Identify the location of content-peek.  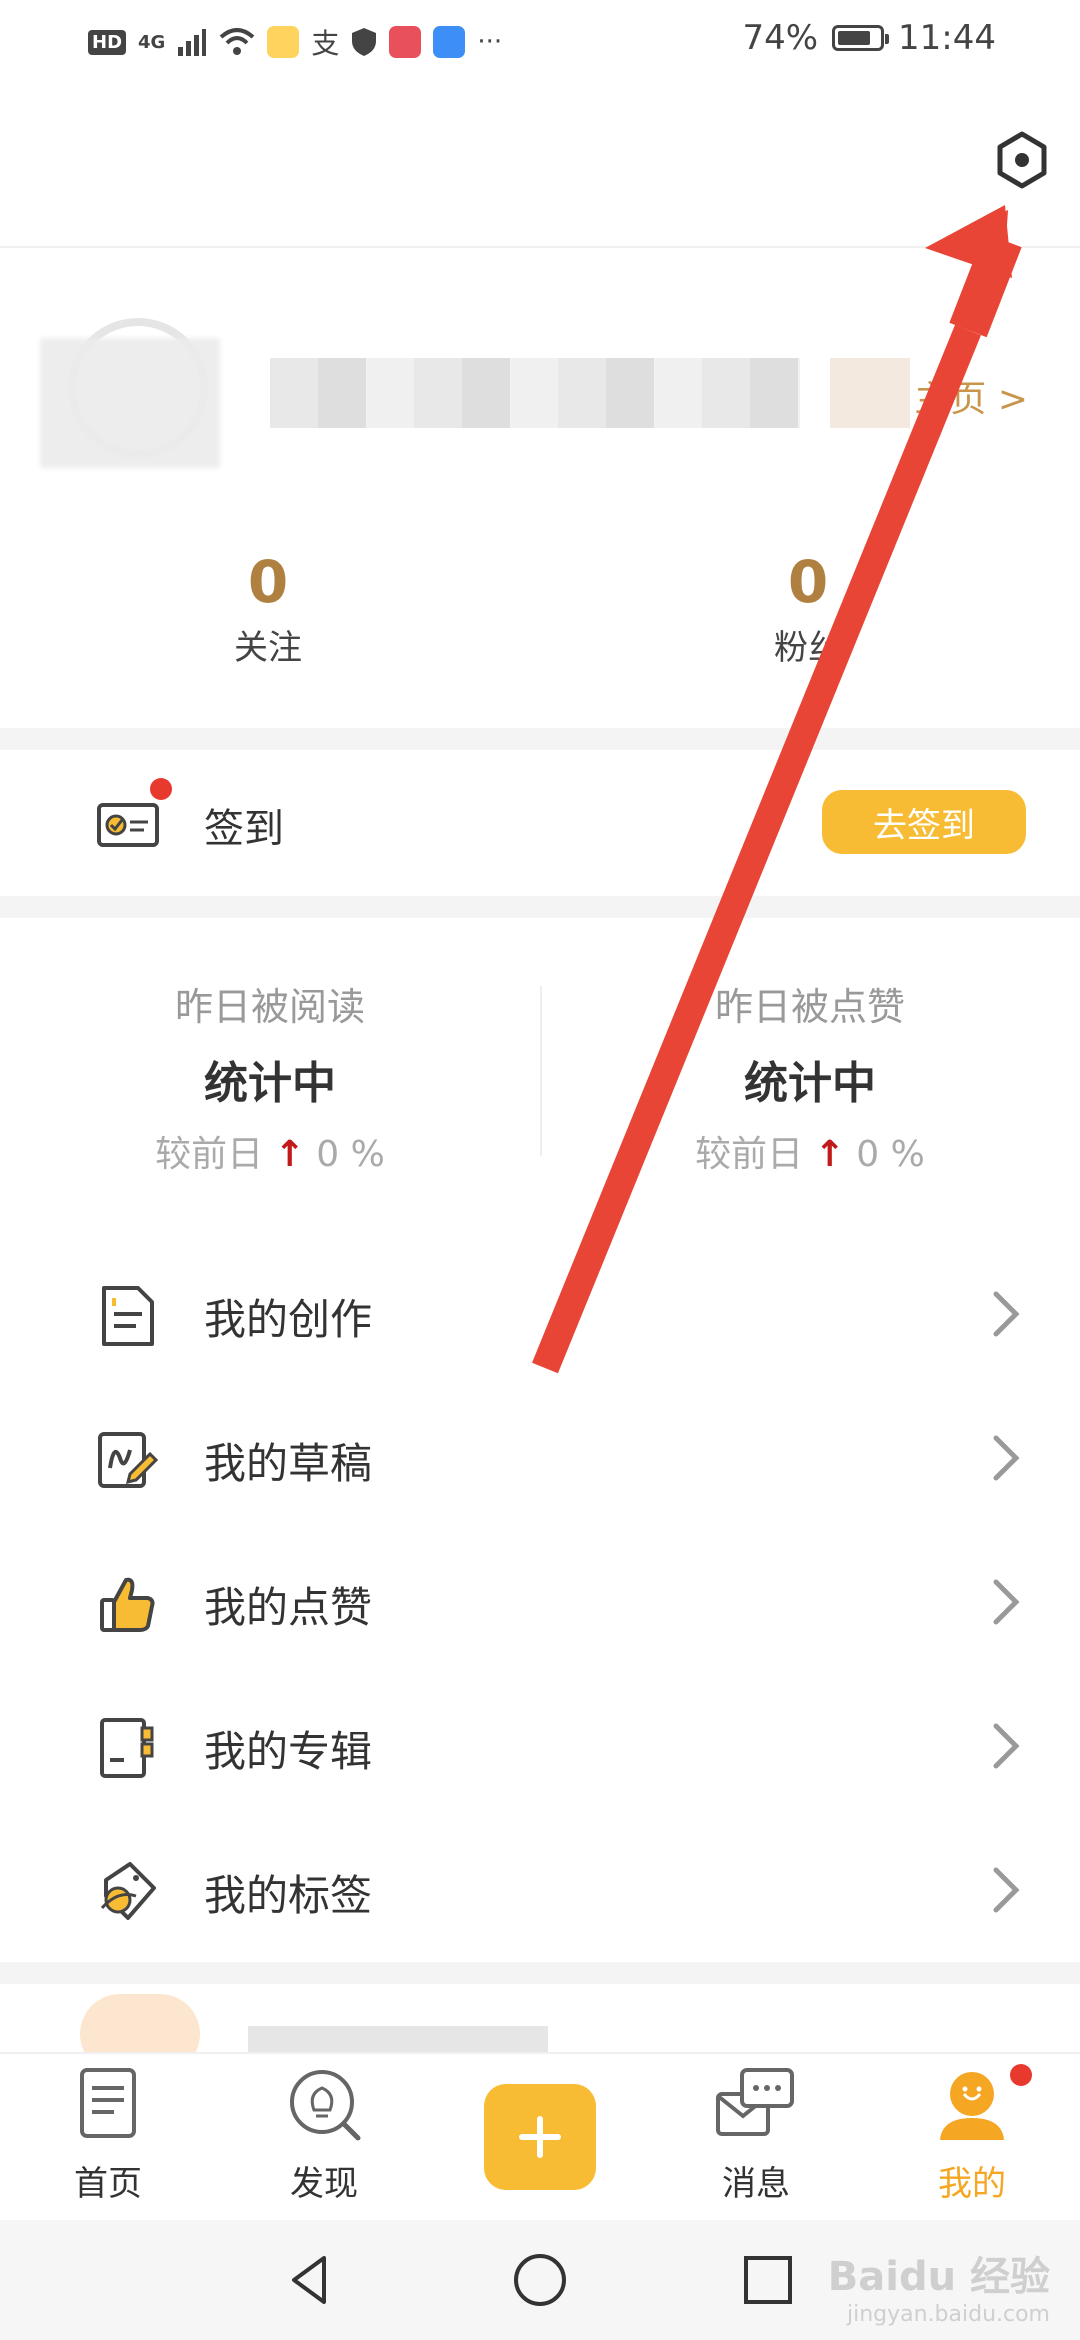
(540, 2019).